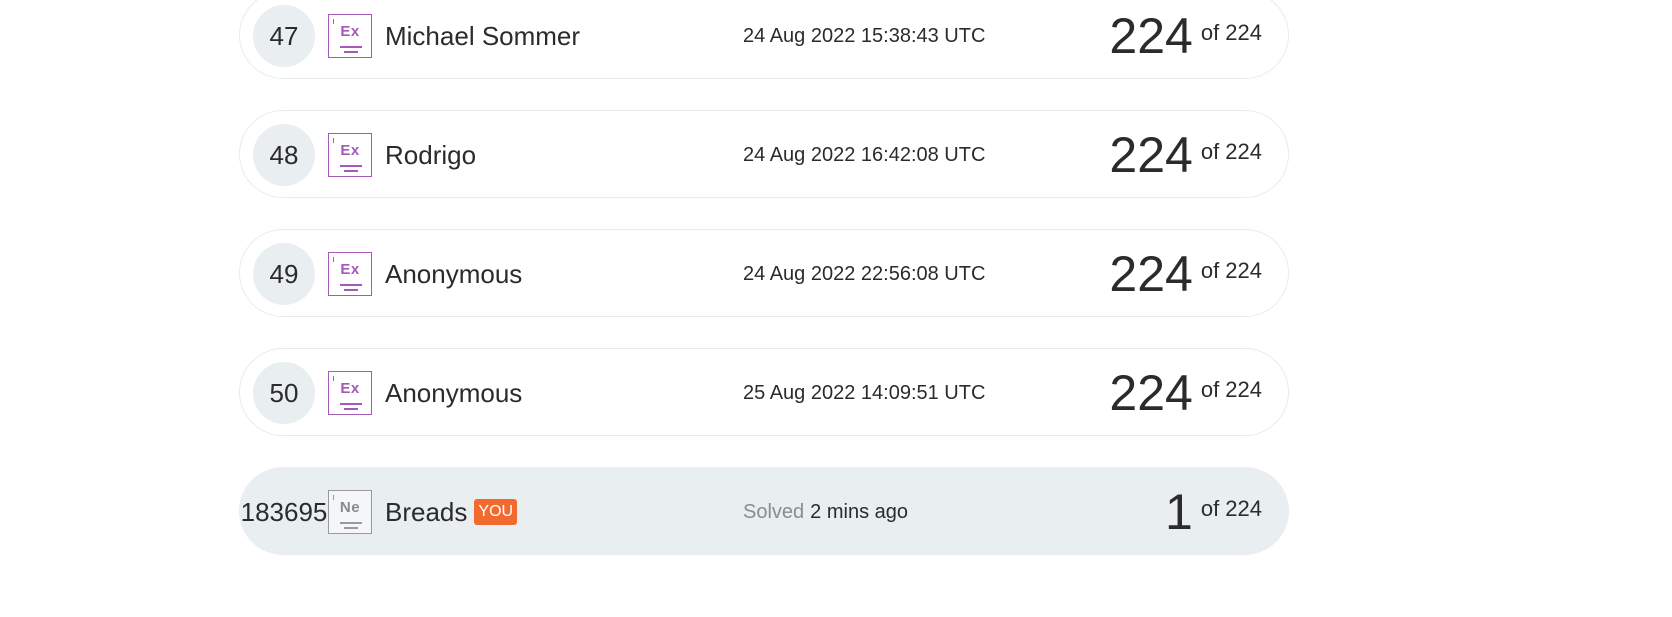 This screenshot has width=1672, height=617. I want to click on score-value: 1, so click(1179, 512).